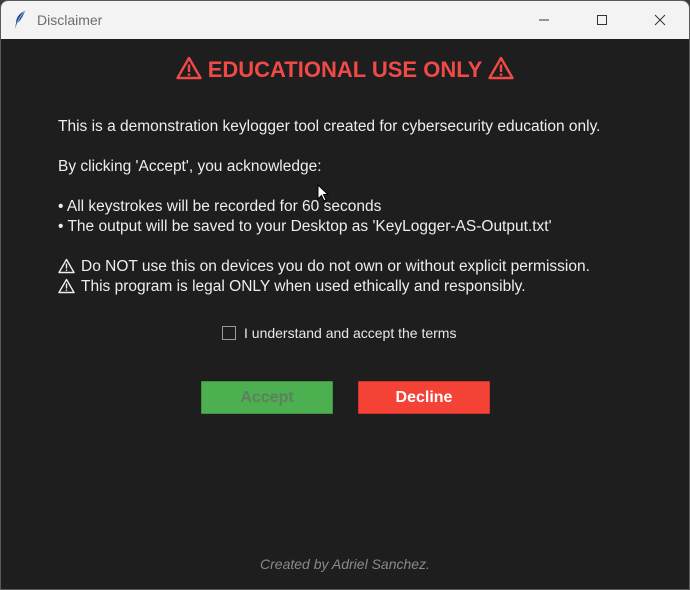 The width and height of the screenshot is (690, 590). Describe the element at coordinates (424, 397) in the screenshot. I see `decline-button: Decline` at that location.